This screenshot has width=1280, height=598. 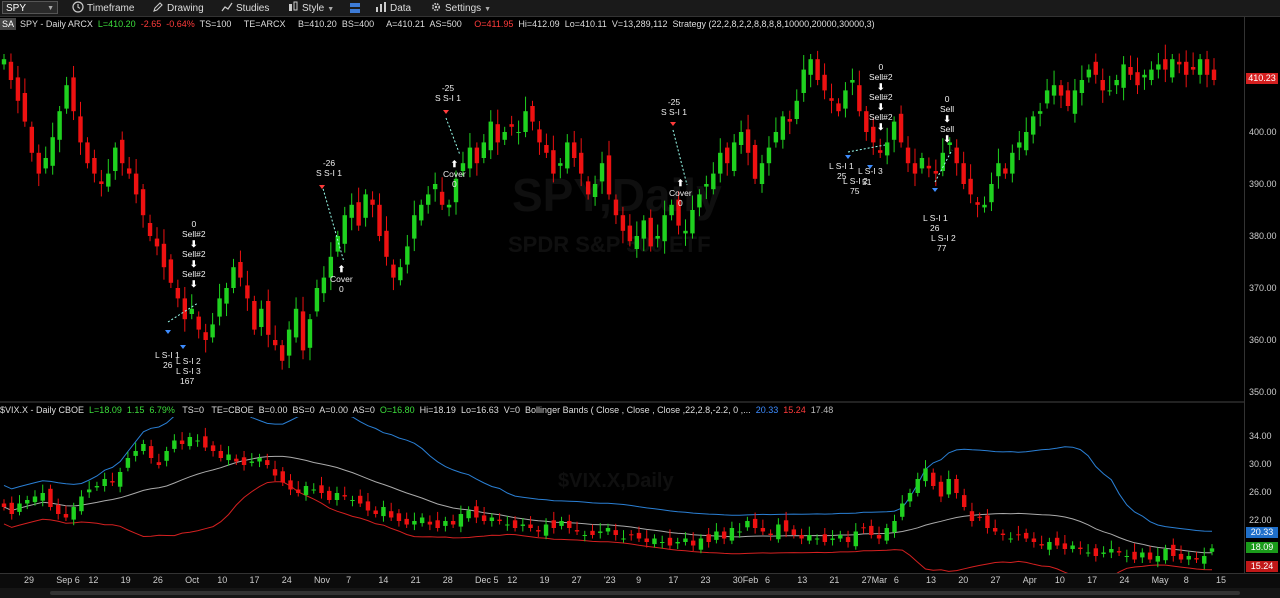 What do you see at coordinates (1260, 464) in the screenshot?
I see `vix-axis-label: 30.00` at bounding box center [1260, 464].